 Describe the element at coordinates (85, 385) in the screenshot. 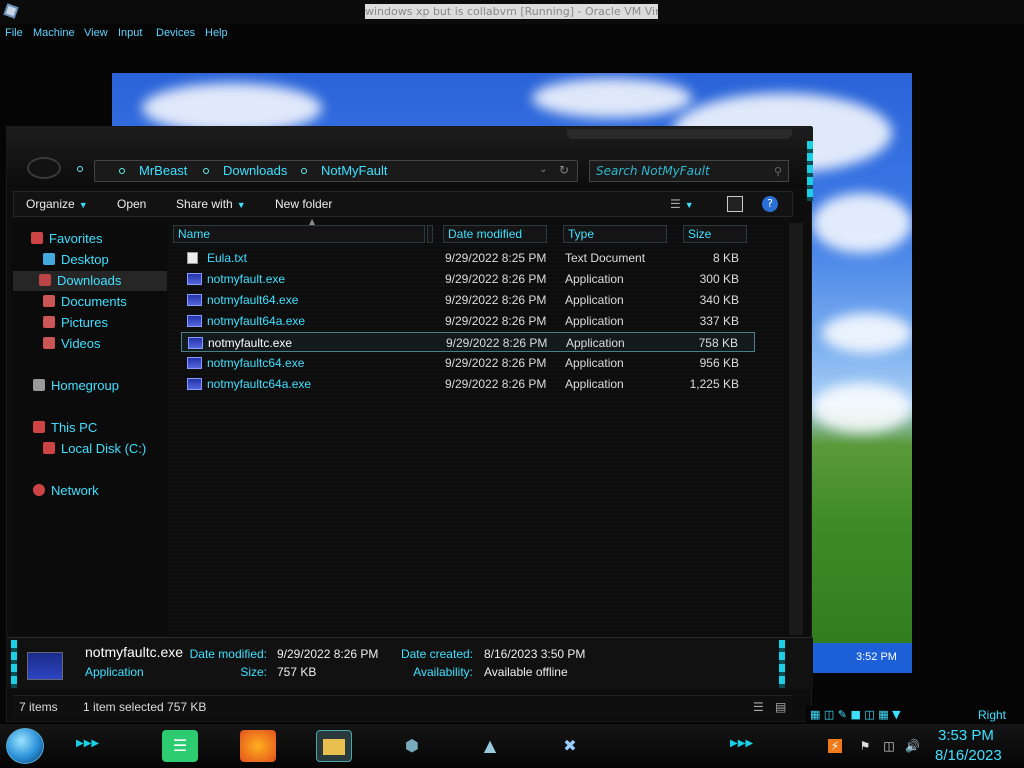

I see `nav-label: Homegroup` at that location.